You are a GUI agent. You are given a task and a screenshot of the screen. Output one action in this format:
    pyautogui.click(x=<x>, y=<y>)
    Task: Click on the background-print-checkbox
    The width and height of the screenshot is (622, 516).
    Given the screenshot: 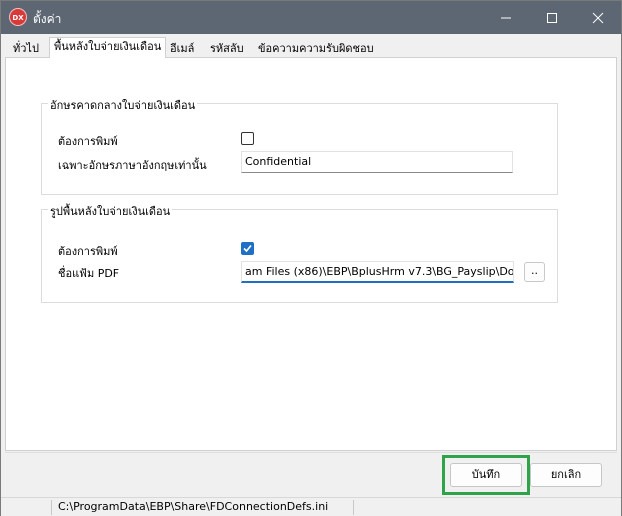 What is the action you would take?
    pyautogui.click(x=247, y=248)
    